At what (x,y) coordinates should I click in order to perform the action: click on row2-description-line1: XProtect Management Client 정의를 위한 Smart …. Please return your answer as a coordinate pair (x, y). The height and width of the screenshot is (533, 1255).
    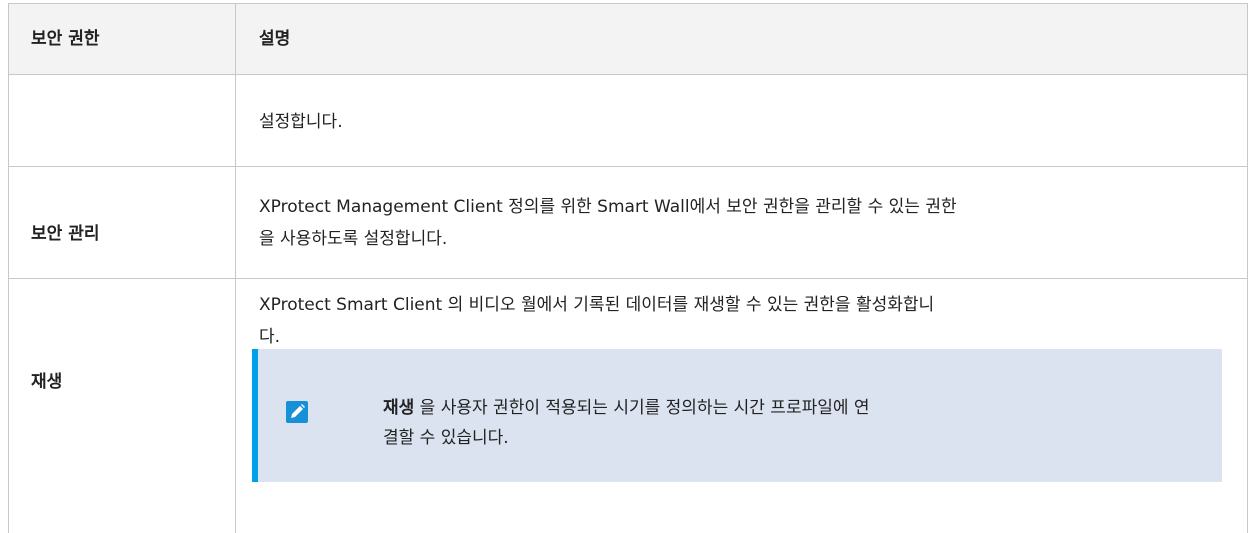
    Looking at the image, I should click on (608, 207).